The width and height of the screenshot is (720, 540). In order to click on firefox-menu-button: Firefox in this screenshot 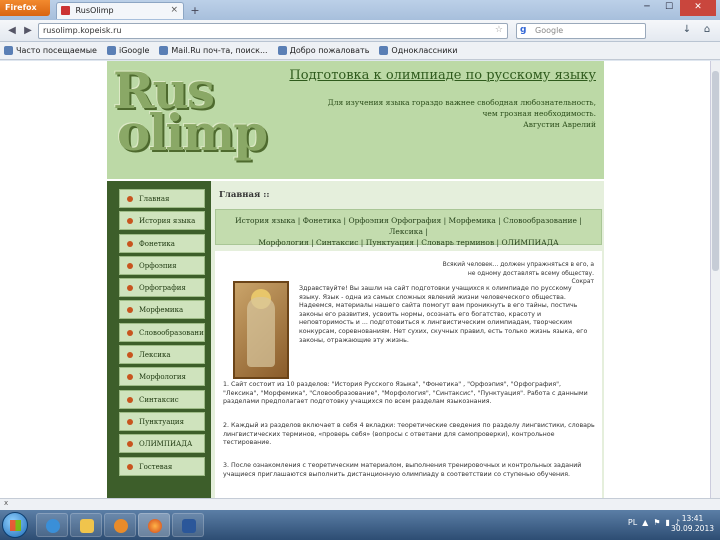, I will do `click(25, 8)`.